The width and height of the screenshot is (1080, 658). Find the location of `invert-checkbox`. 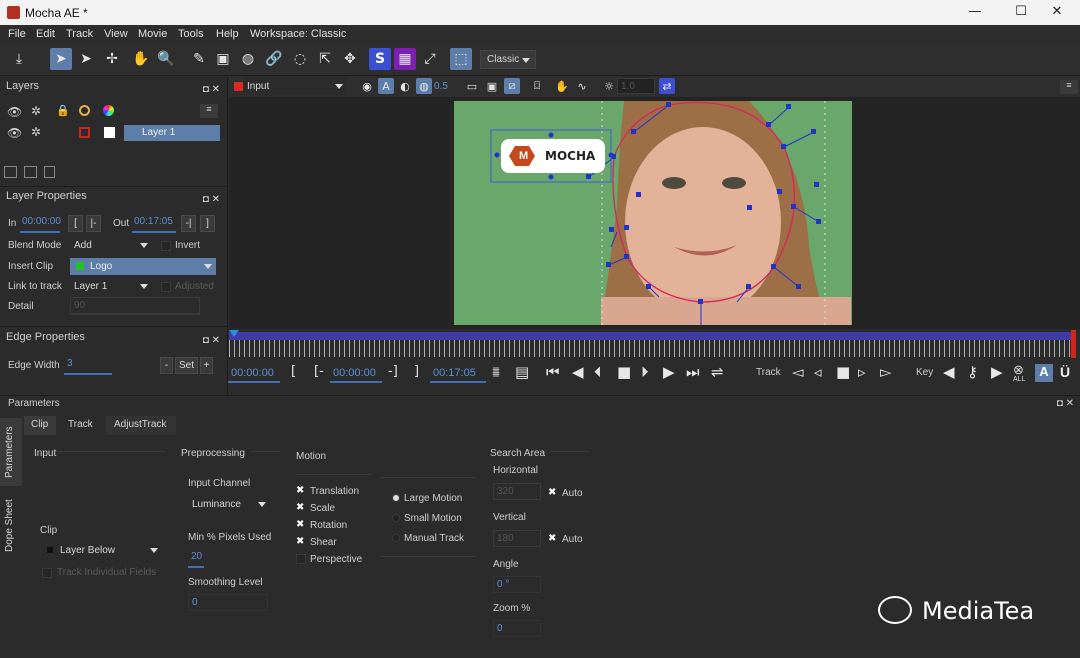

invert-checkbox is located at coordinates (166, 246).